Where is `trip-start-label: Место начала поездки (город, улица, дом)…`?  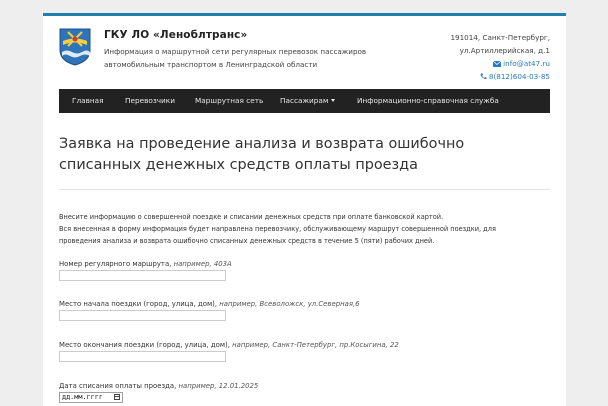 trip-start-label: Место начала поездки (город, улица, дом)… is located at coordinates (209, 304).